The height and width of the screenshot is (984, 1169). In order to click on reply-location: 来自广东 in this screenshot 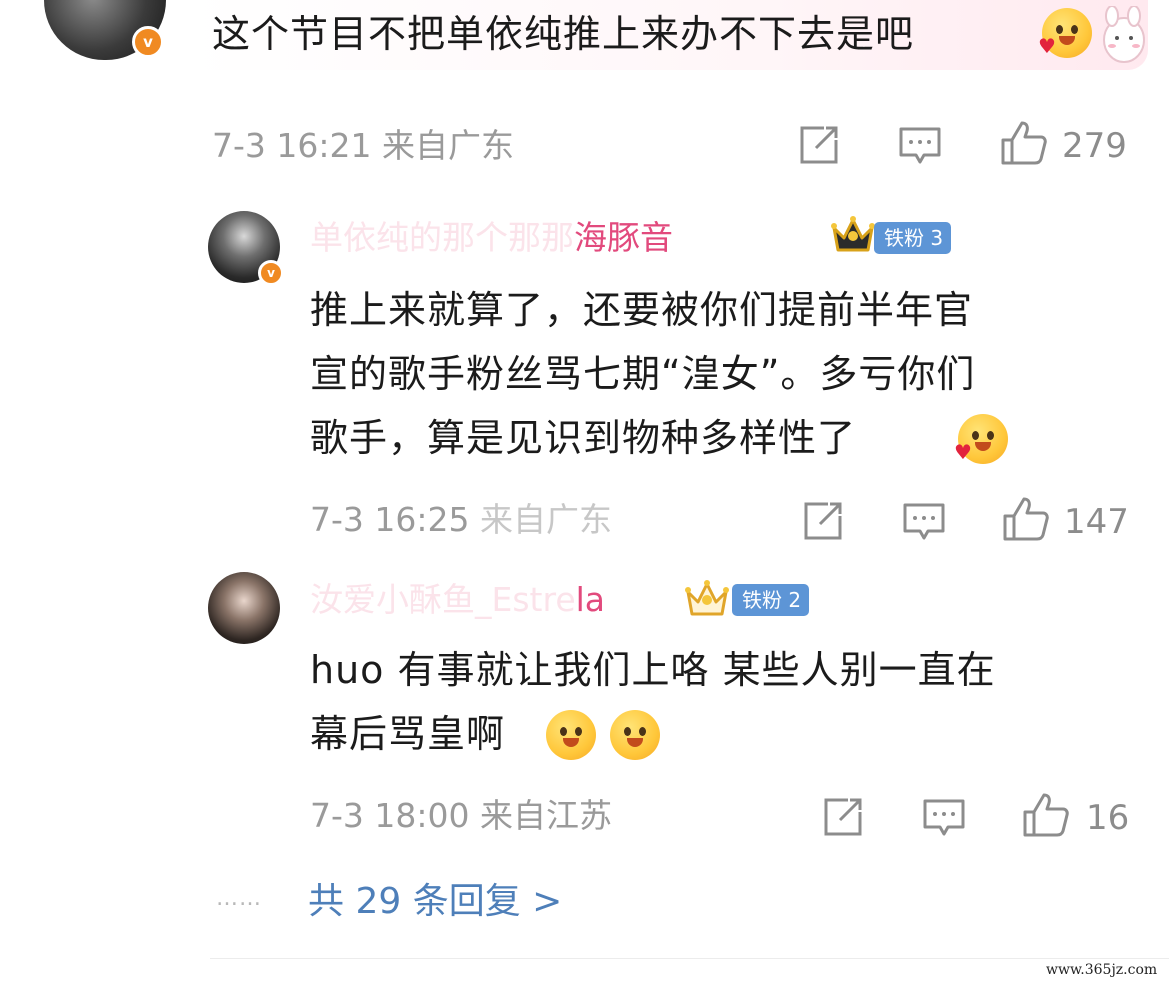, I will do `click(546, 519)`.